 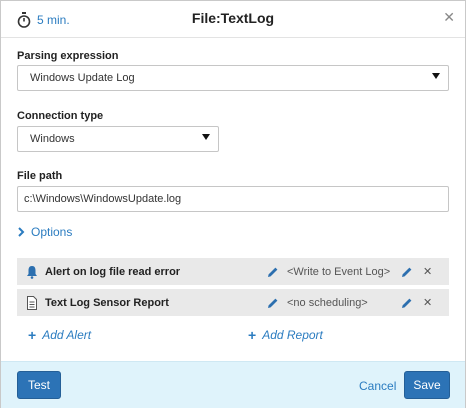 What do you see at coordinates (32, 302) in the screenshot?
I see `document-icon` at bounding box center [32, 302].